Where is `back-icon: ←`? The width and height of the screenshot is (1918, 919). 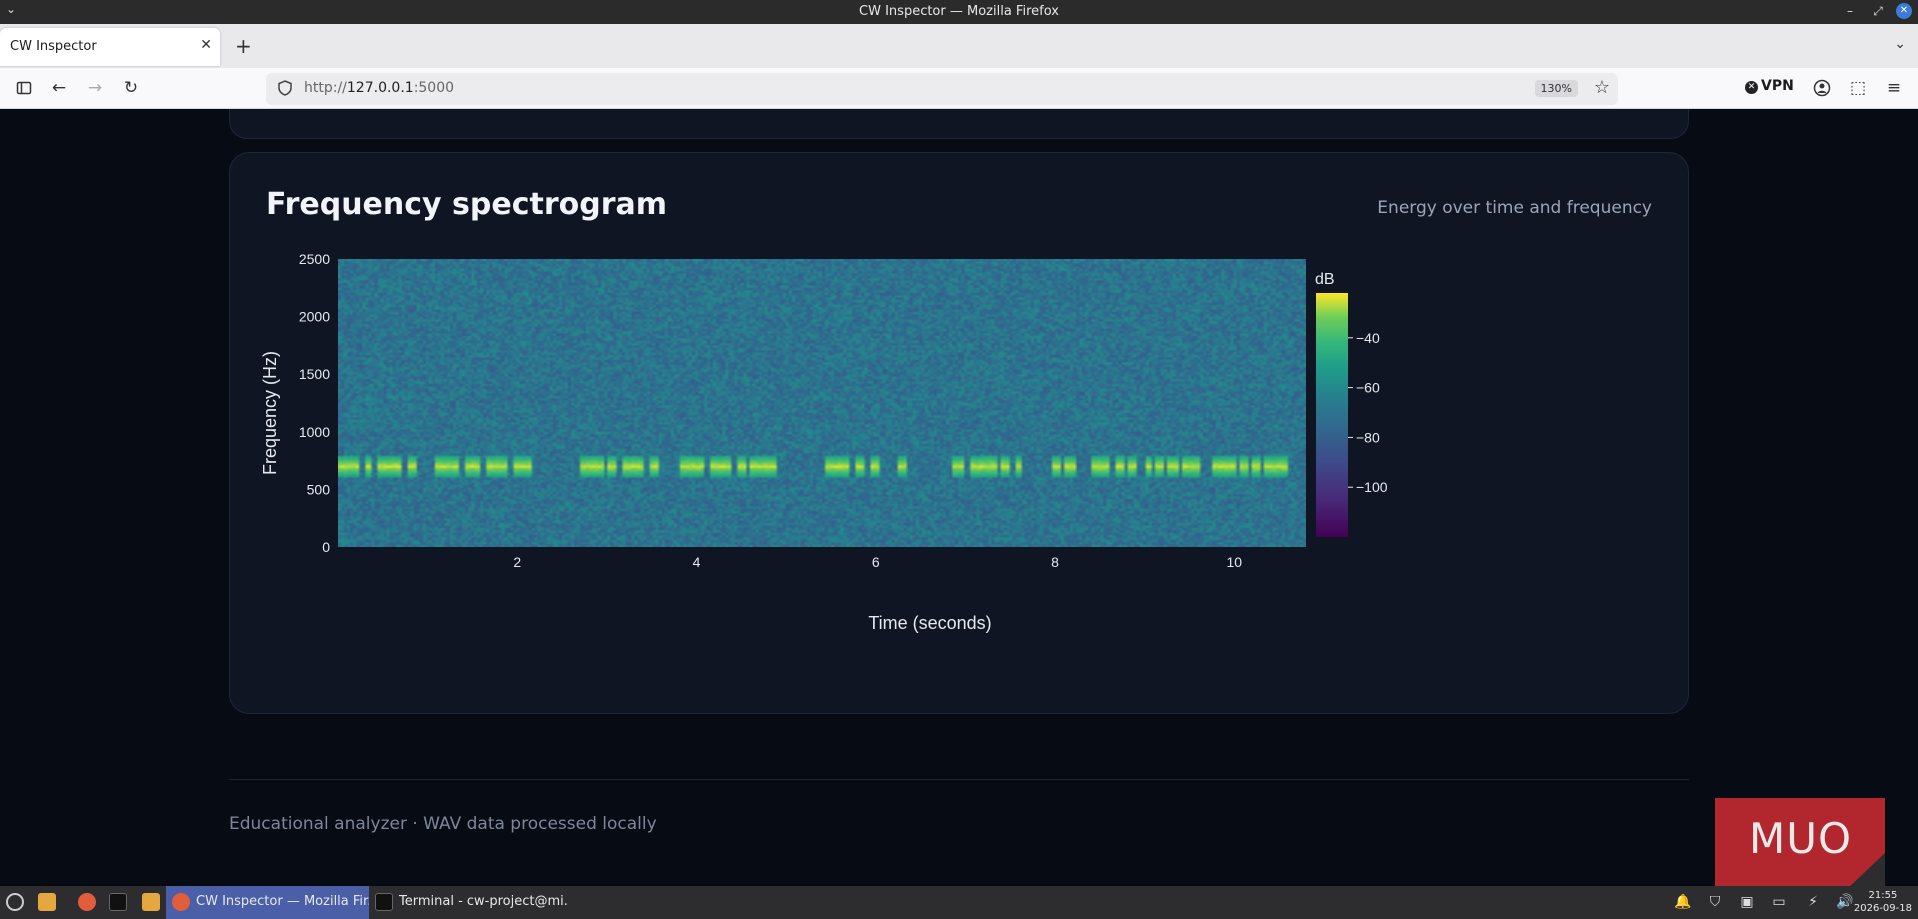 back-icon: ← is located at coordinates (59, 88).